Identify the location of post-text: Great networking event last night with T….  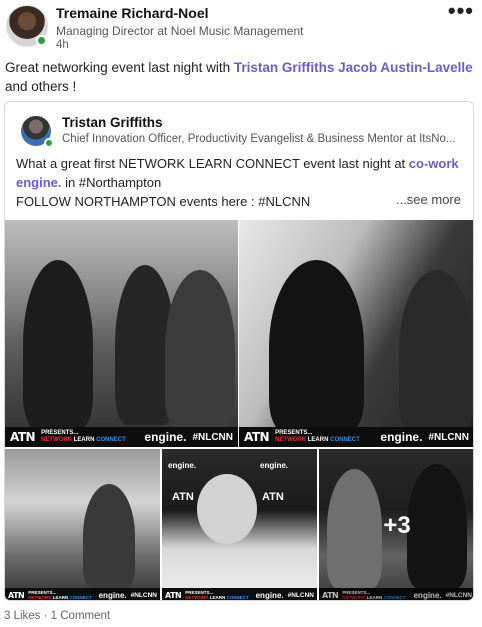
(241, 77).